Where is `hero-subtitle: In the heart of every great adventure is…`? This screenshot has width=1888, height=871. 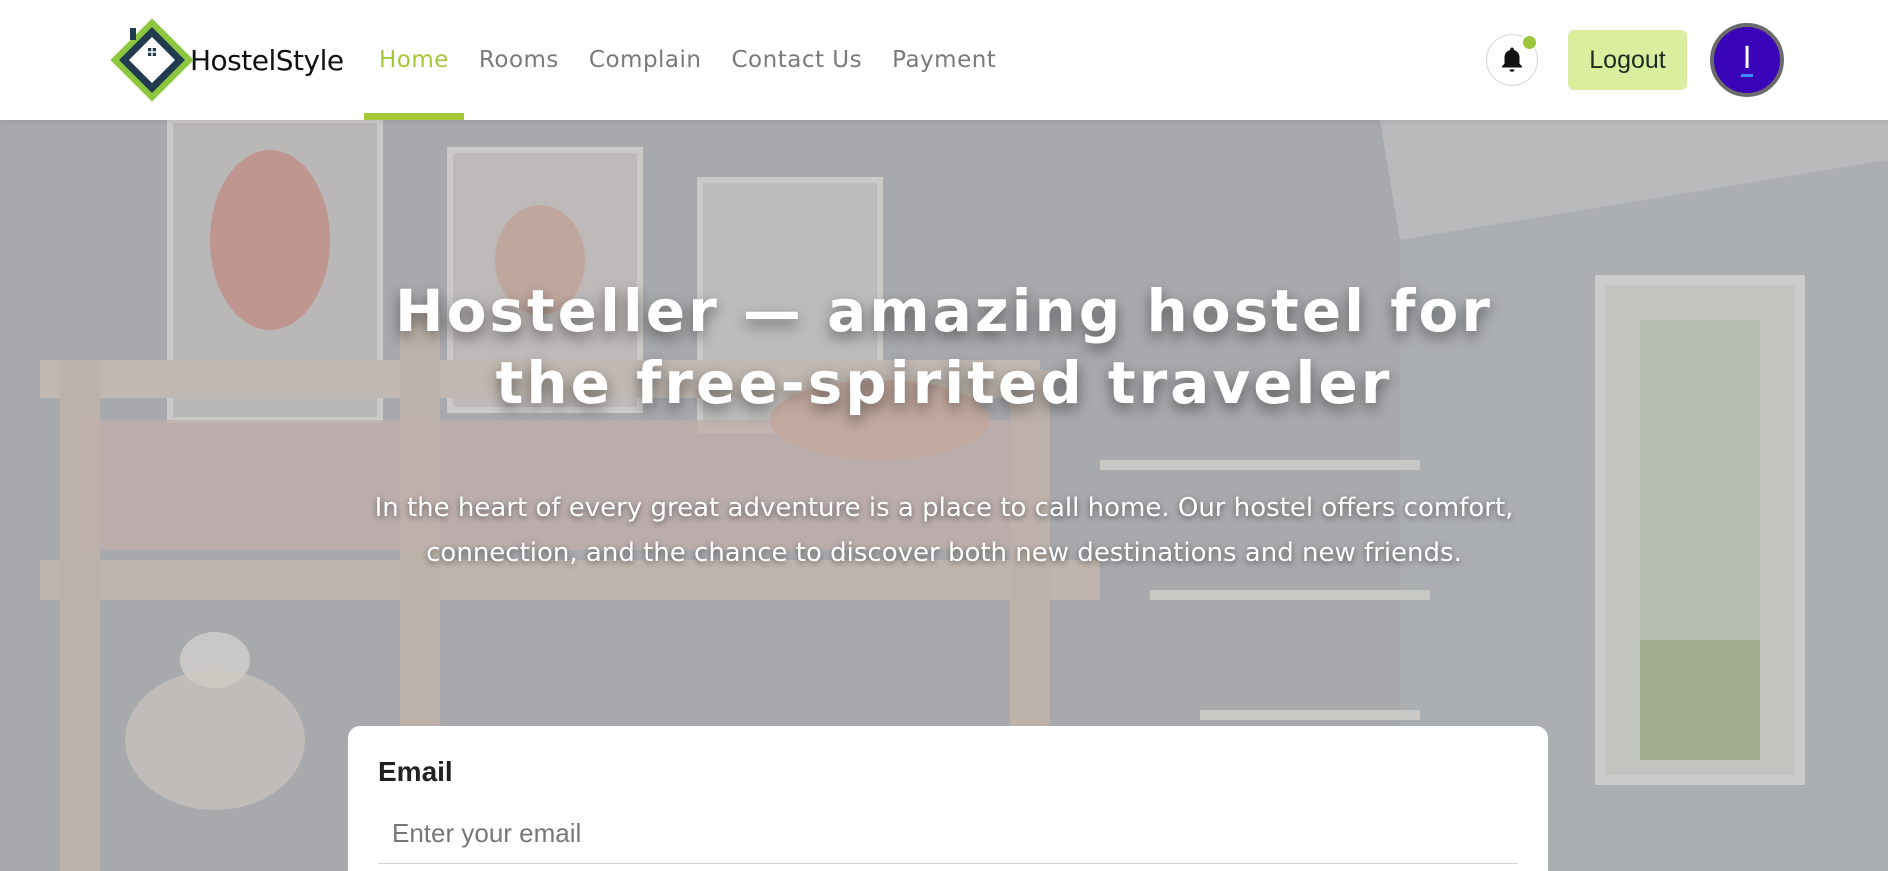 hero-subtitle: In the heart of every great adventure is… is located at coordinates (944, 530).